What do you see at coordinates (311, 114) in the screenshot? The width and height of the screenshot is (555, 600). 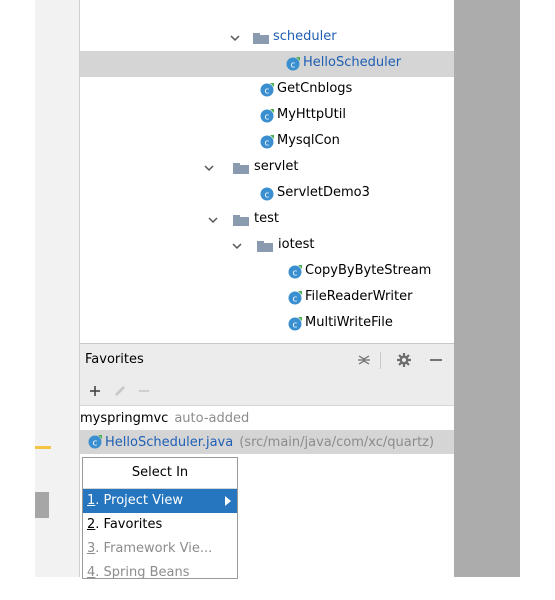 I see `tree-item-label: MyHttpUtil` at bounding box center [311, 114].